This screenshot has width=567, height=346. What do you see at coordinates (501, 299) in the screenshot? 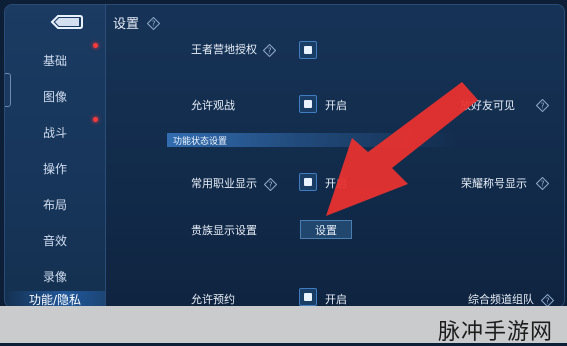
I see `channel-team-label: 综合频道组队` at bounding box center [501, 299].